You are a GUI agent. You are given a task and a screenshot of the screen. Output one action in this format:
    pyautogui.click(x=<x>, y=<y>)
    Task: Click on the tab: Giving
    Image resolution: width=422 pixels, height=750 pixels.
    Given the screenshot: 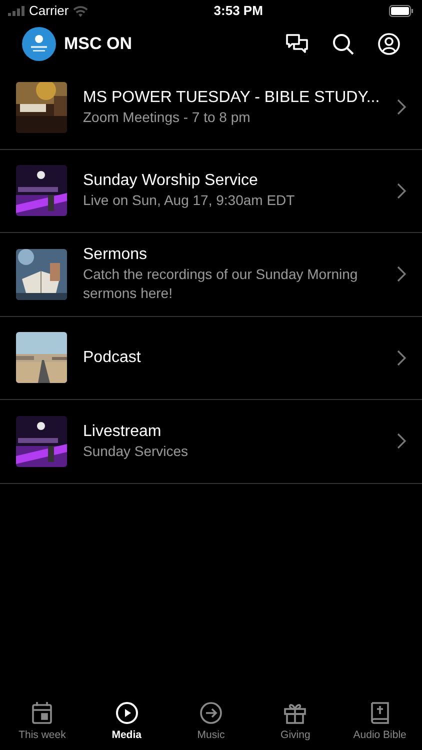 What is the action you would take?
    pyautogui.click(x=295, y=724)
    